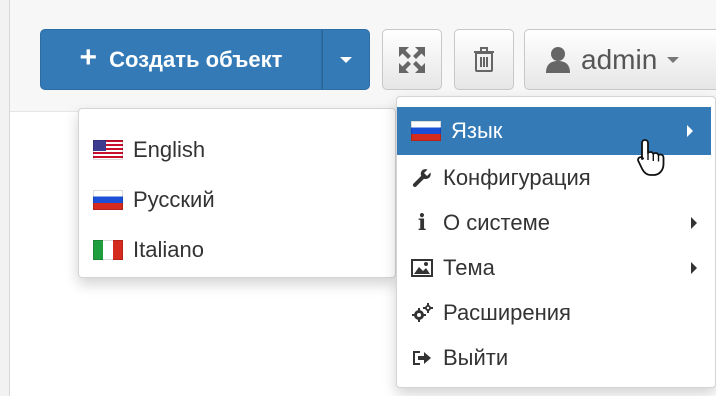 This screenshot has height=396, width=716. Describe the element at coordinates (5, 198) in the screenshot. I see `left-panel-edge` at that location.